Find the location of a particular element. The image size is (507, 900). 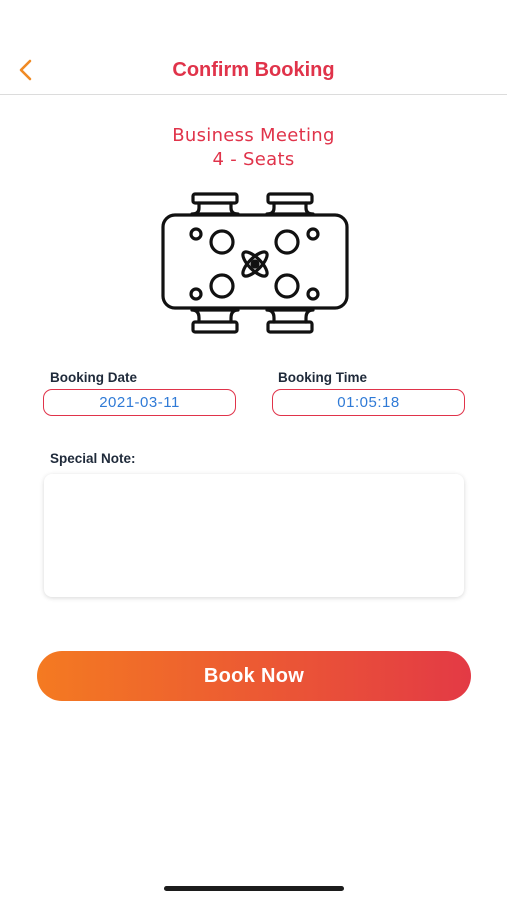

table-name: Business Meeting is located at coordinates (253, 135).